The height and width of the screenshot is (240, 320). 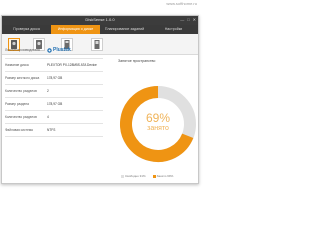 What do you see at coordinates (26, 29) in the screenshot?
I see `tab-disk-check: Проверка диска` at bounding box center [26, 29].